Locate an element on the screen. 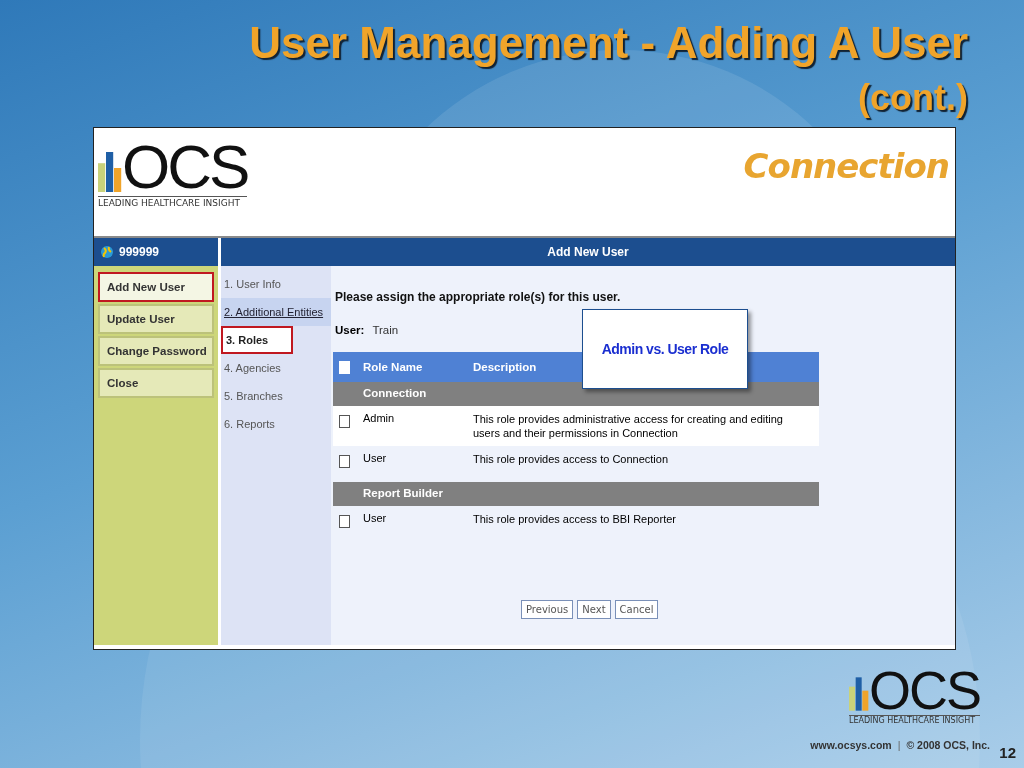  column-header: Role Name is located at coordinates (393, 367).